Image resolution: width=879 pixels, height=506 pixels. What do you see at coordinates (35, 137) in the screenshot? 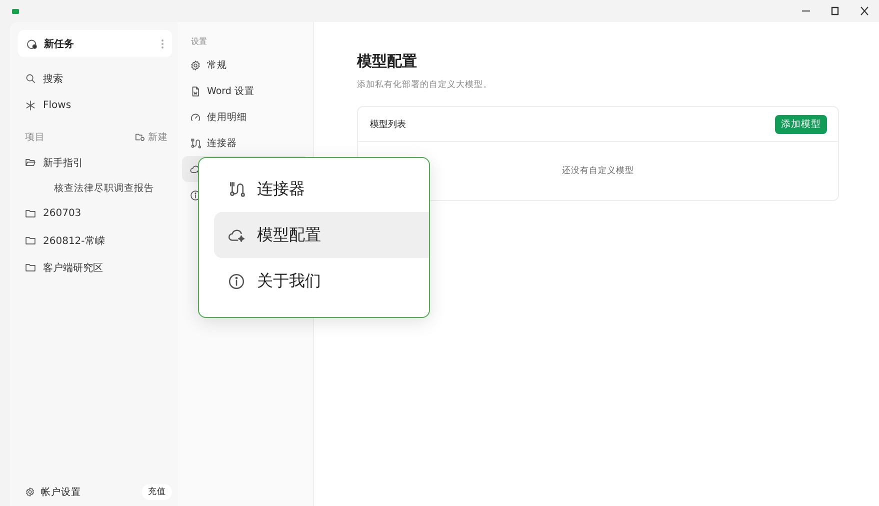
I see `section-title: 项目` at bounding box center [35, 137].